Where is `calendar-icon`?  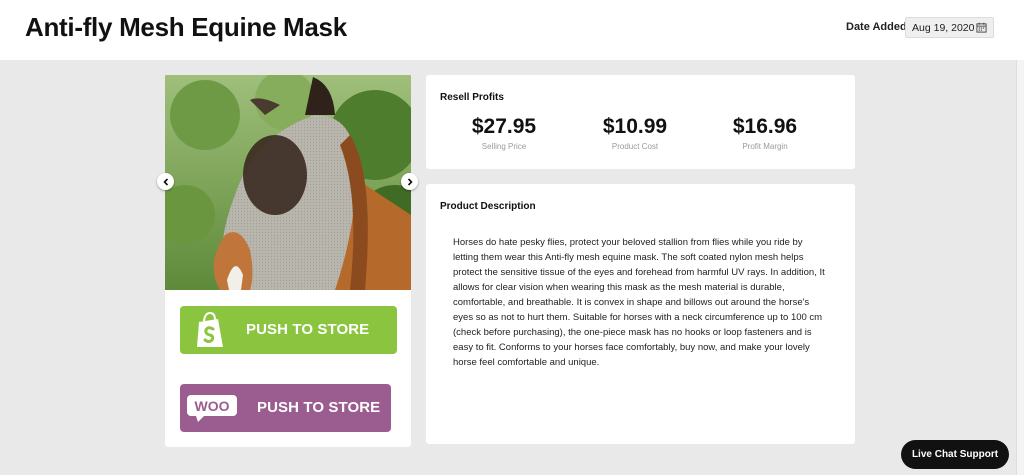
calendar-icon is located at coordinates (981, 27).